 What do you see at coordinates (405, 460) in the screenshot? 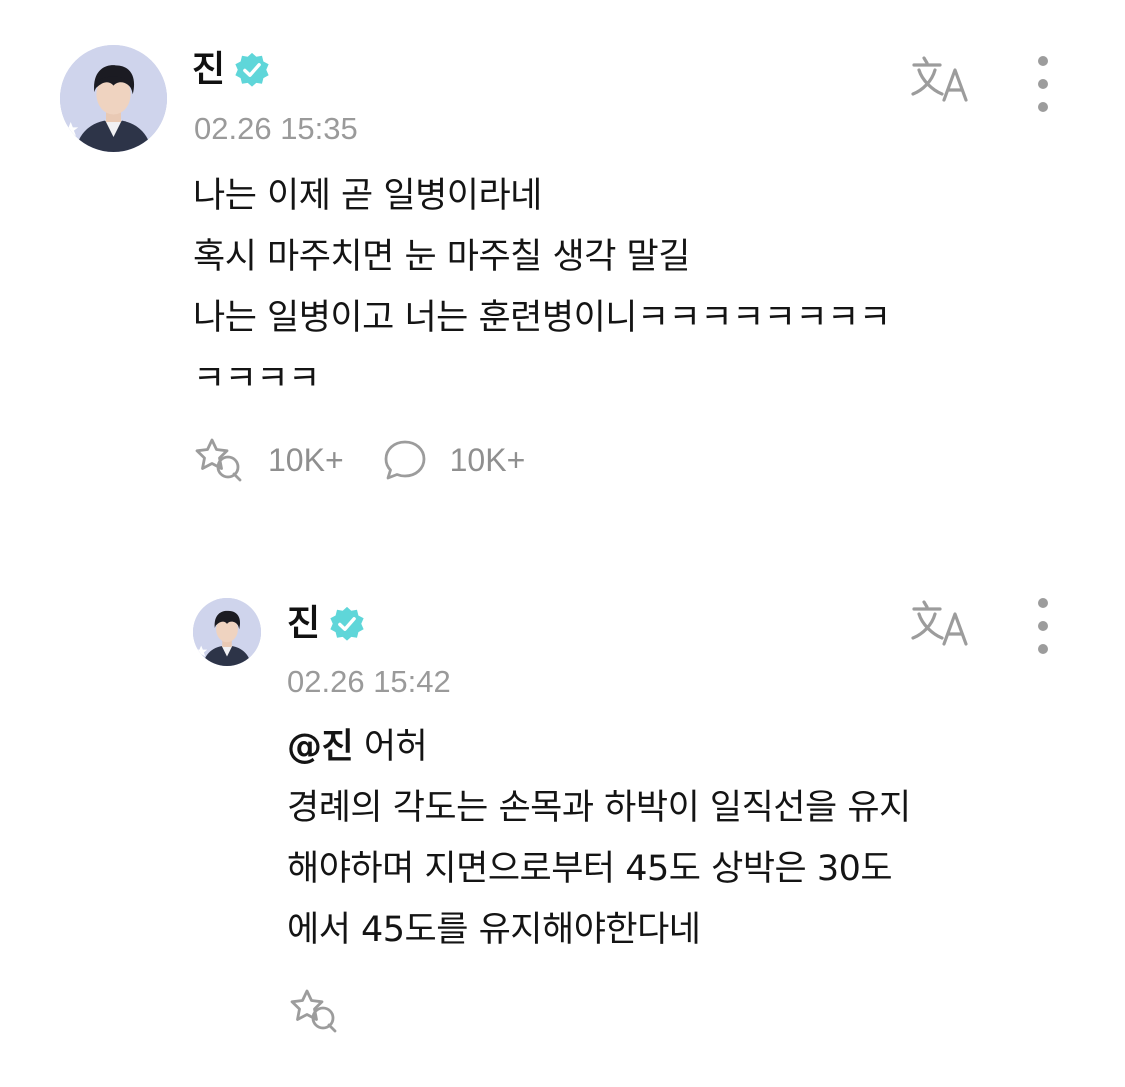
I see `speech-bubble-icon` at bounding box center [405, 460].